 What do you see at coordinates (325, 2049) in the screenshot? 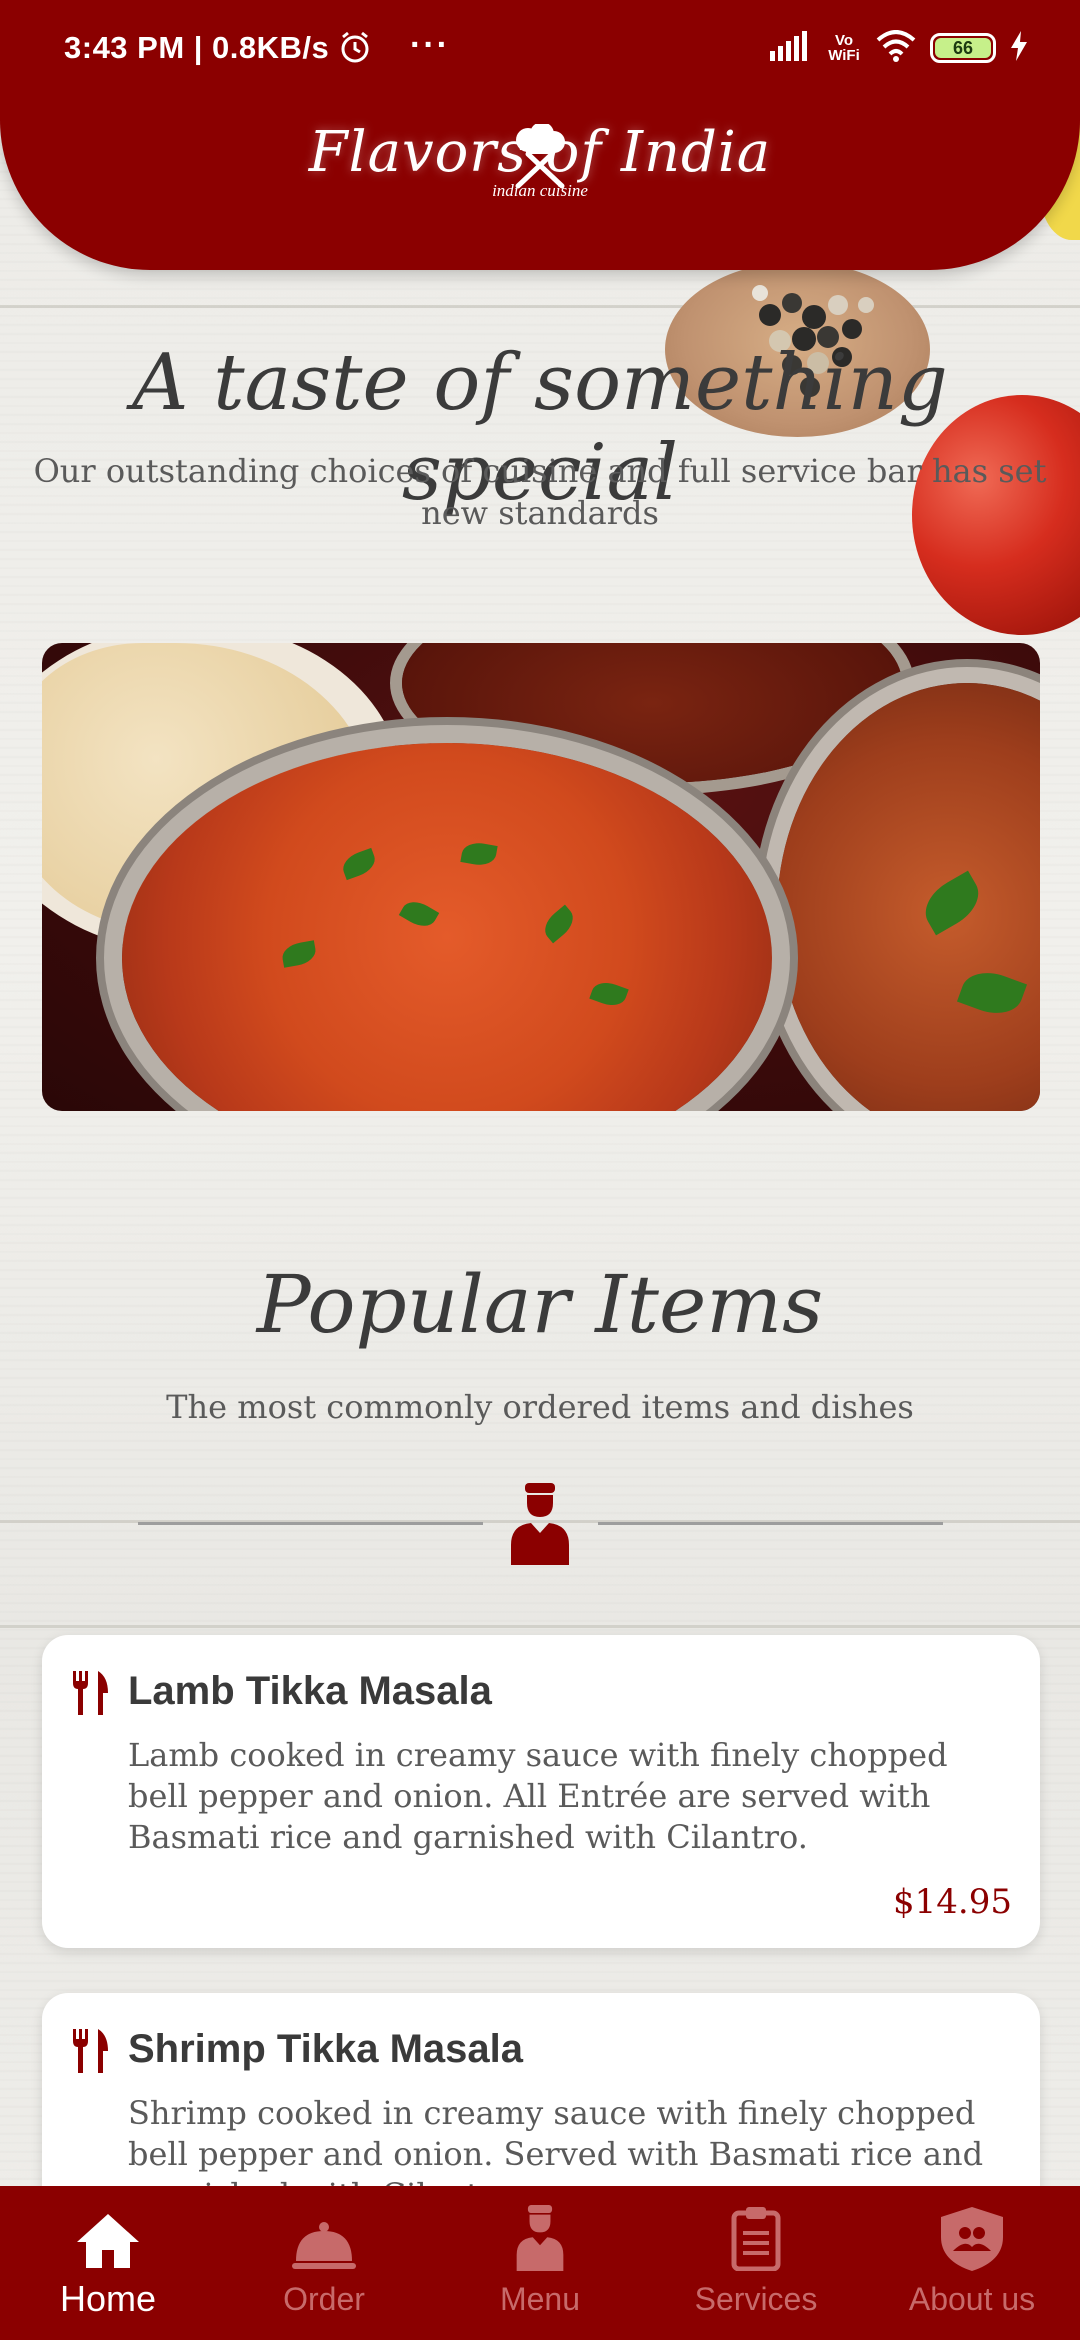
I see `item-name: Shrimp Tikka Masala` at bounding box center [325, 2049].